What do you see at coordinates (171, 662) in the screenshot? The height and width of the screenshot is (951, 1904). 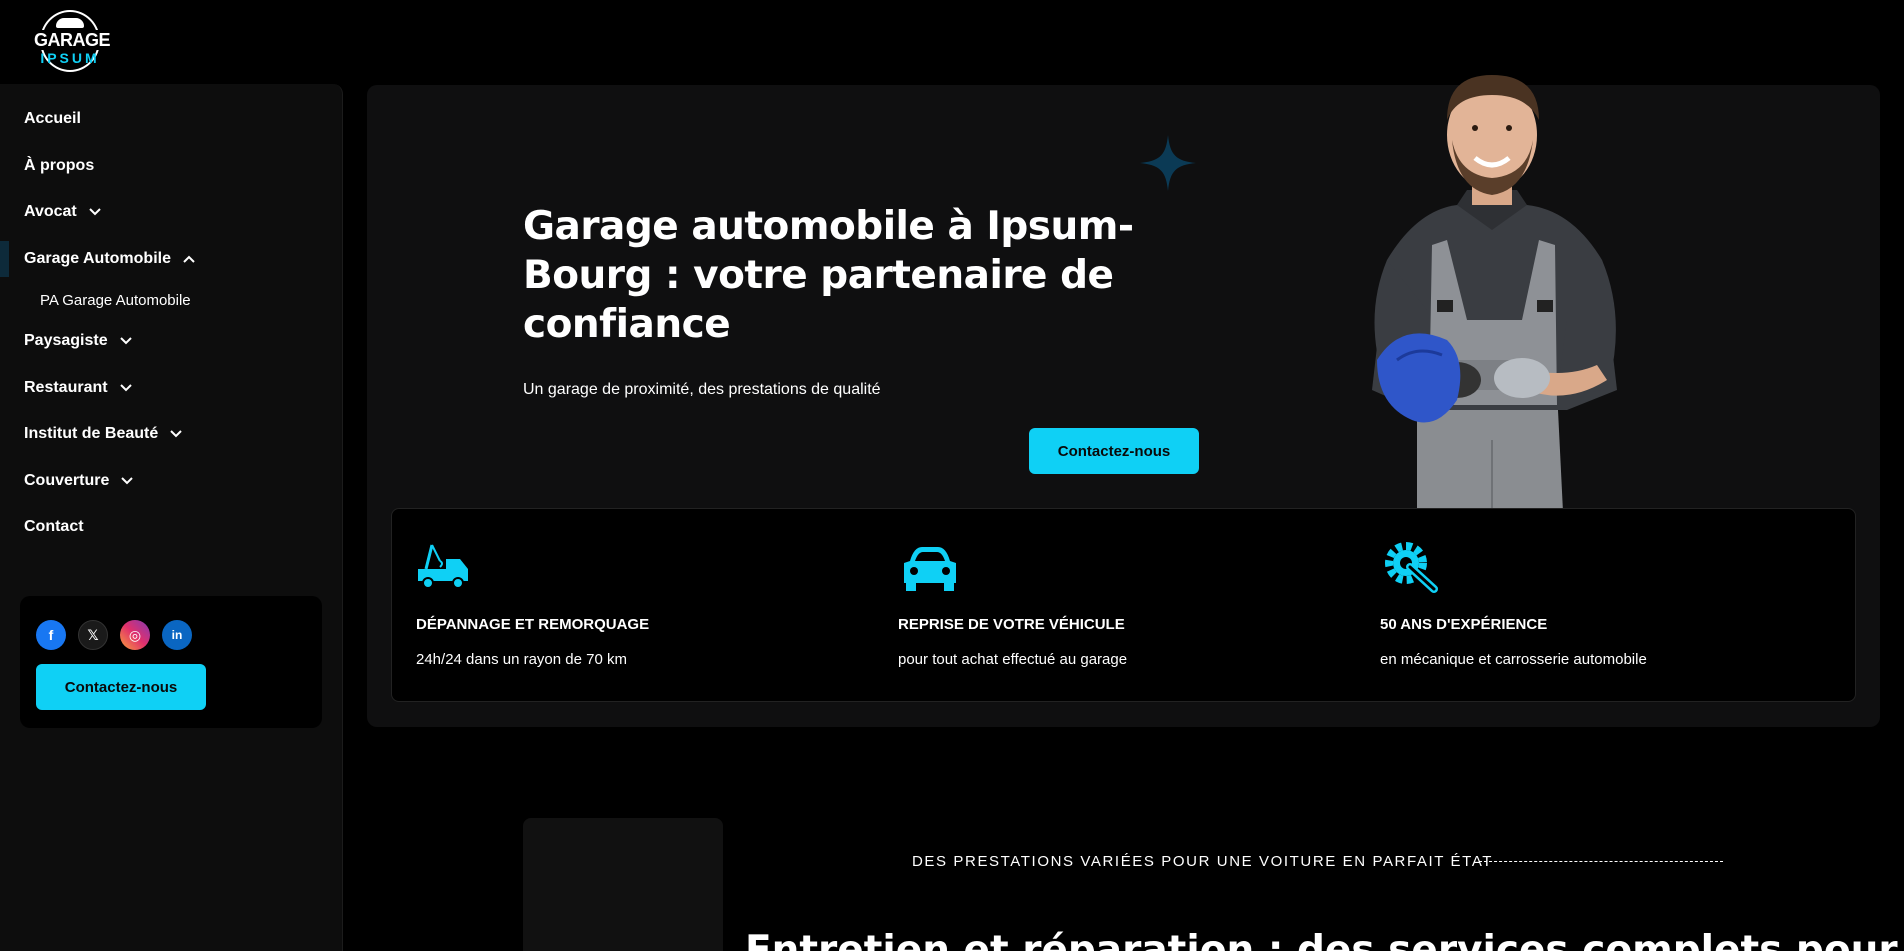 I see `sidebar-contact-box: f 𝕏 ◎ in Contactez-nous` at bounding box center [171, 662].